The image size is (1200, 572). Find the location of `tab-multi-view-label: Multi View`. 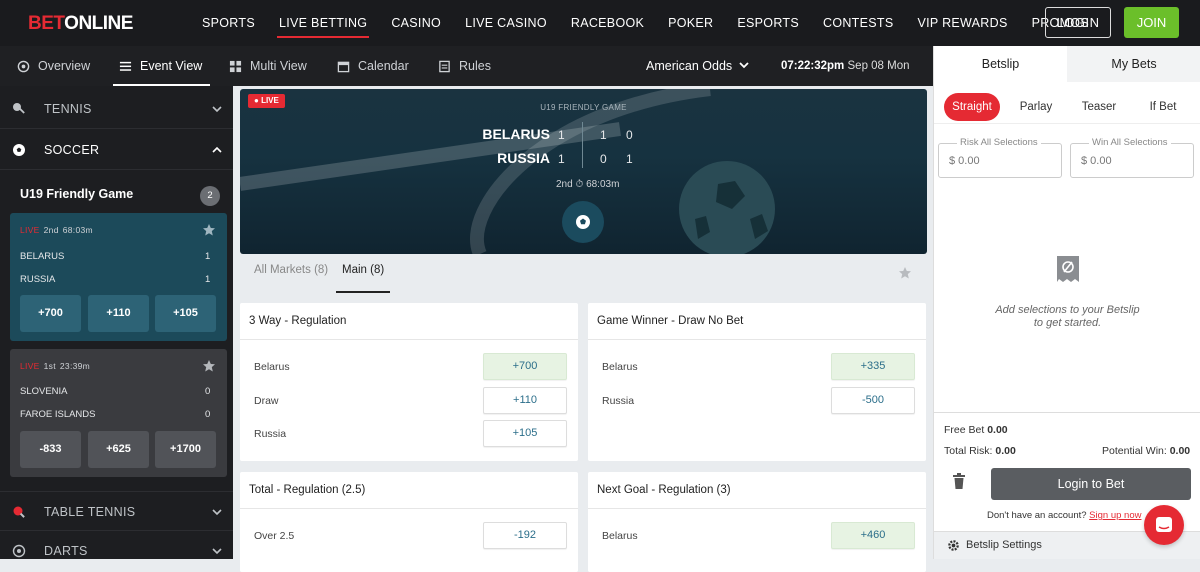

tab-multi-view-label: Multi View is located at coordinates (278, 66).